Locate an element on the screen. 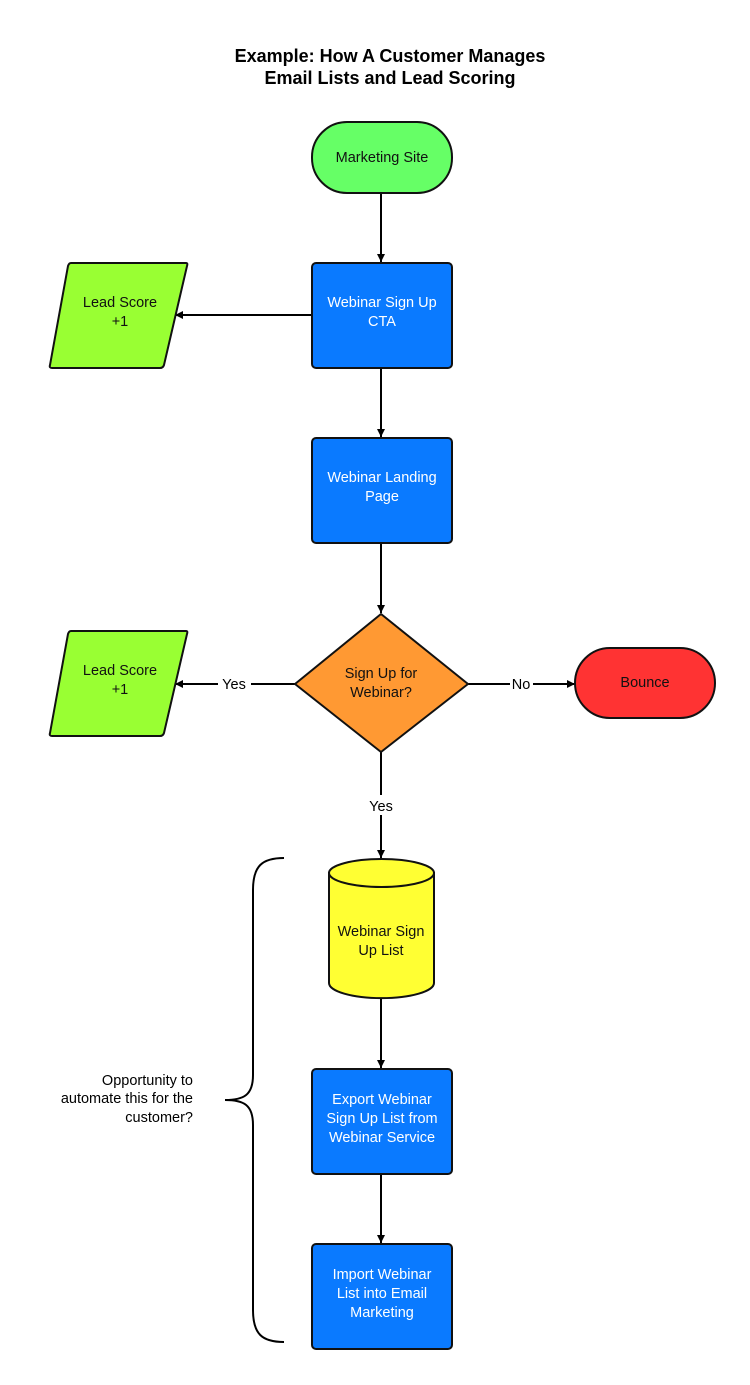 Image resolution: width=750 pixels, height=1385 pixels. edge-label-no: No is located at coordinates (521, 685).